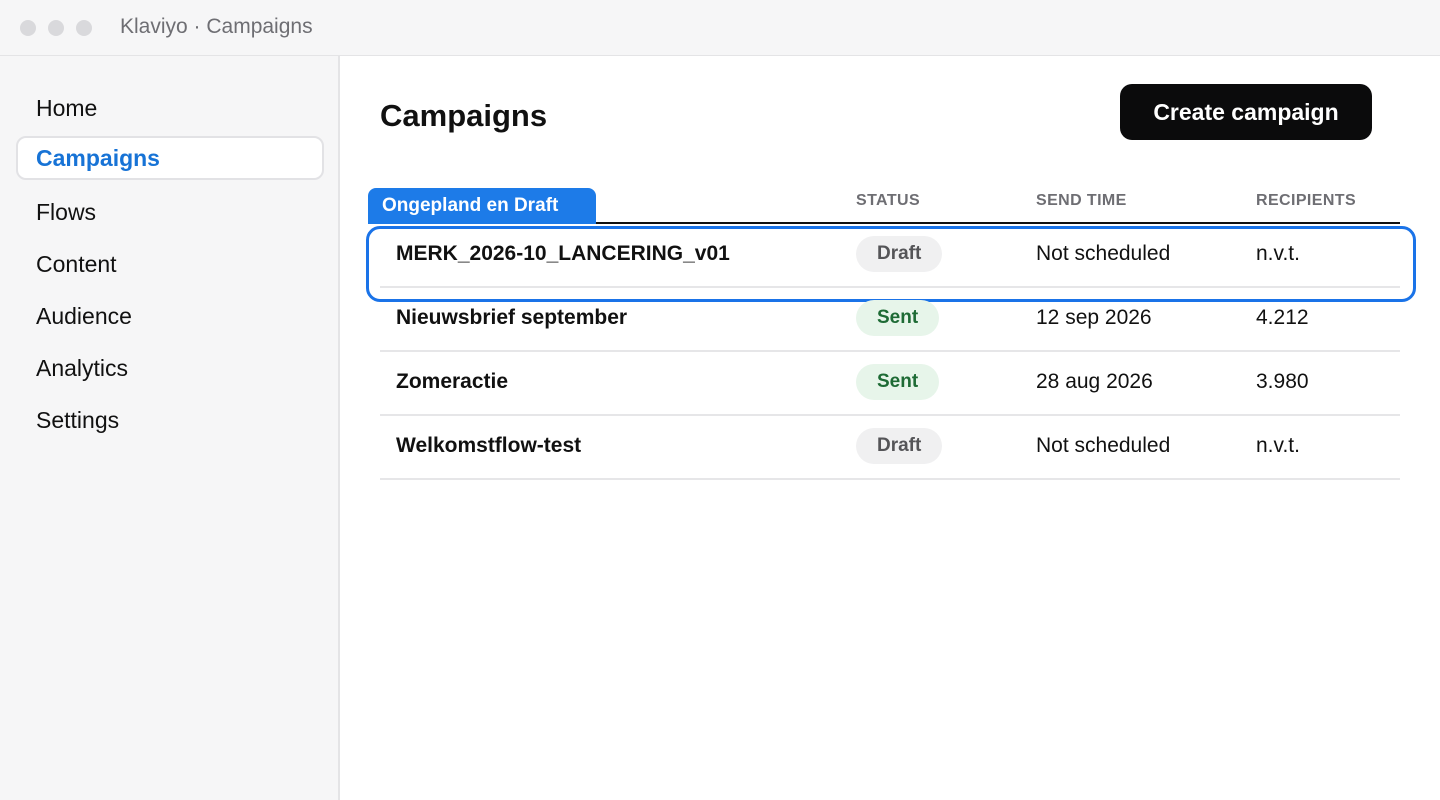 This screenshot has width=1440, height=800. What do you see at coordinates (170, 158) in the screenshot?
I see `sidebar-item-campaigns: Campaigns` at bounding box center [170, 158].